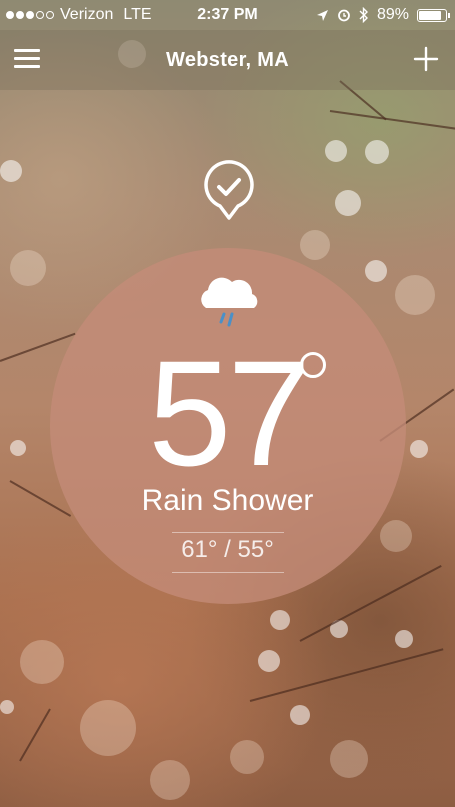 The height and width of the screenshot is (807, 455). I want to click on status-bar: Verizon LTE 2:37 PM 89%, so click(227, 15).